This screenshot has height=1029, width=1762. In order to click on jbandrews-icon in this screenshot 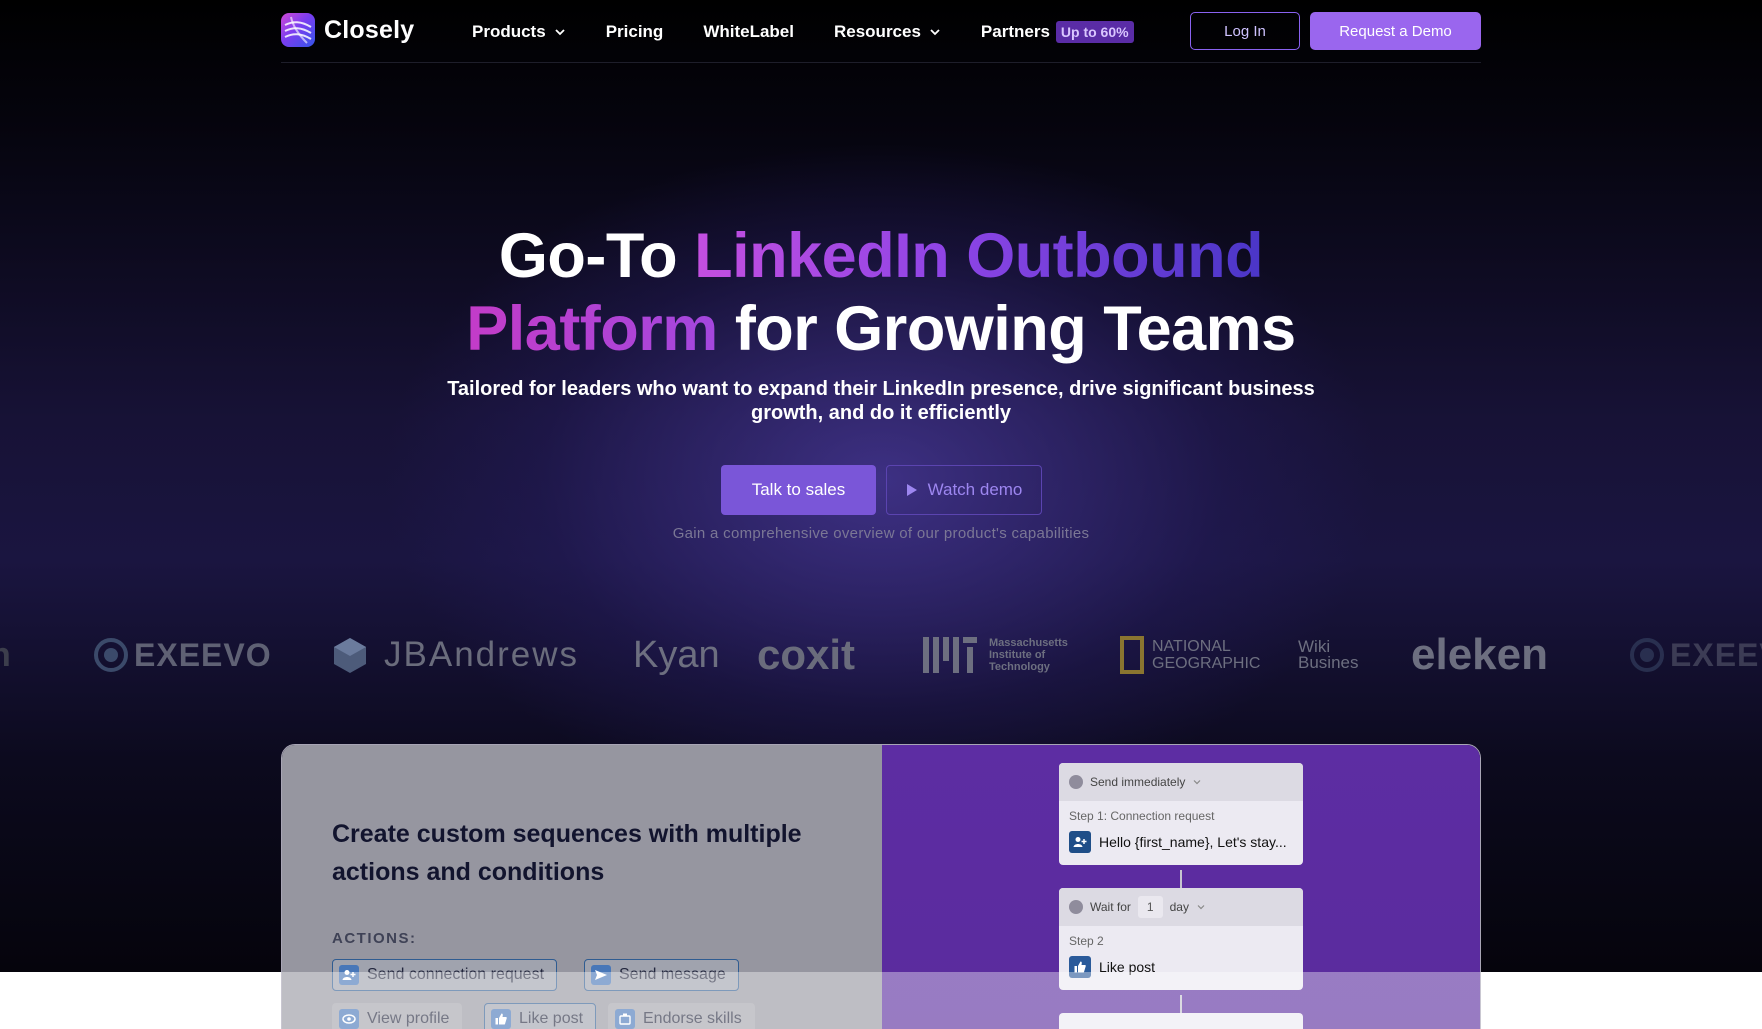, I will do `click(350, 655)`.